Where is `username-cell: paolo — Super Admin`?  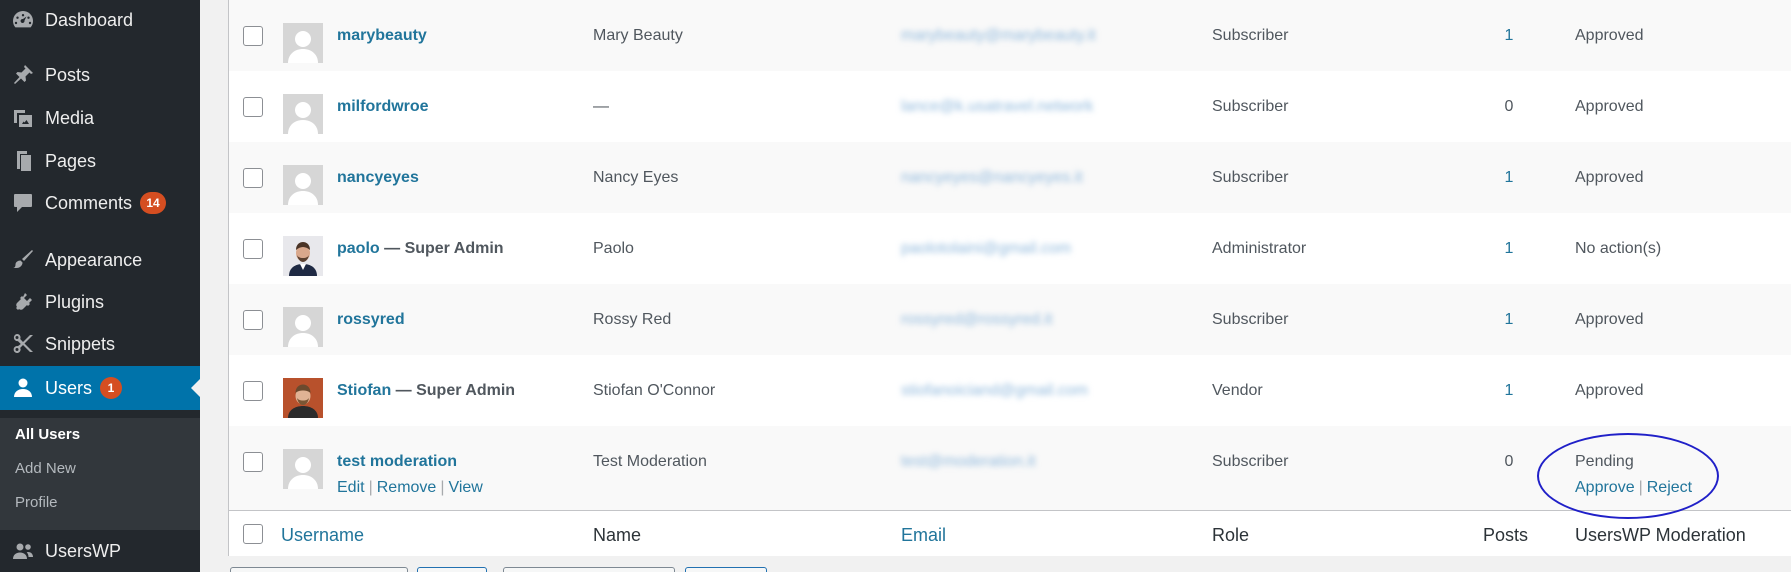
username-cell: paolo — Super Admin is located at coordinates (420, 249).